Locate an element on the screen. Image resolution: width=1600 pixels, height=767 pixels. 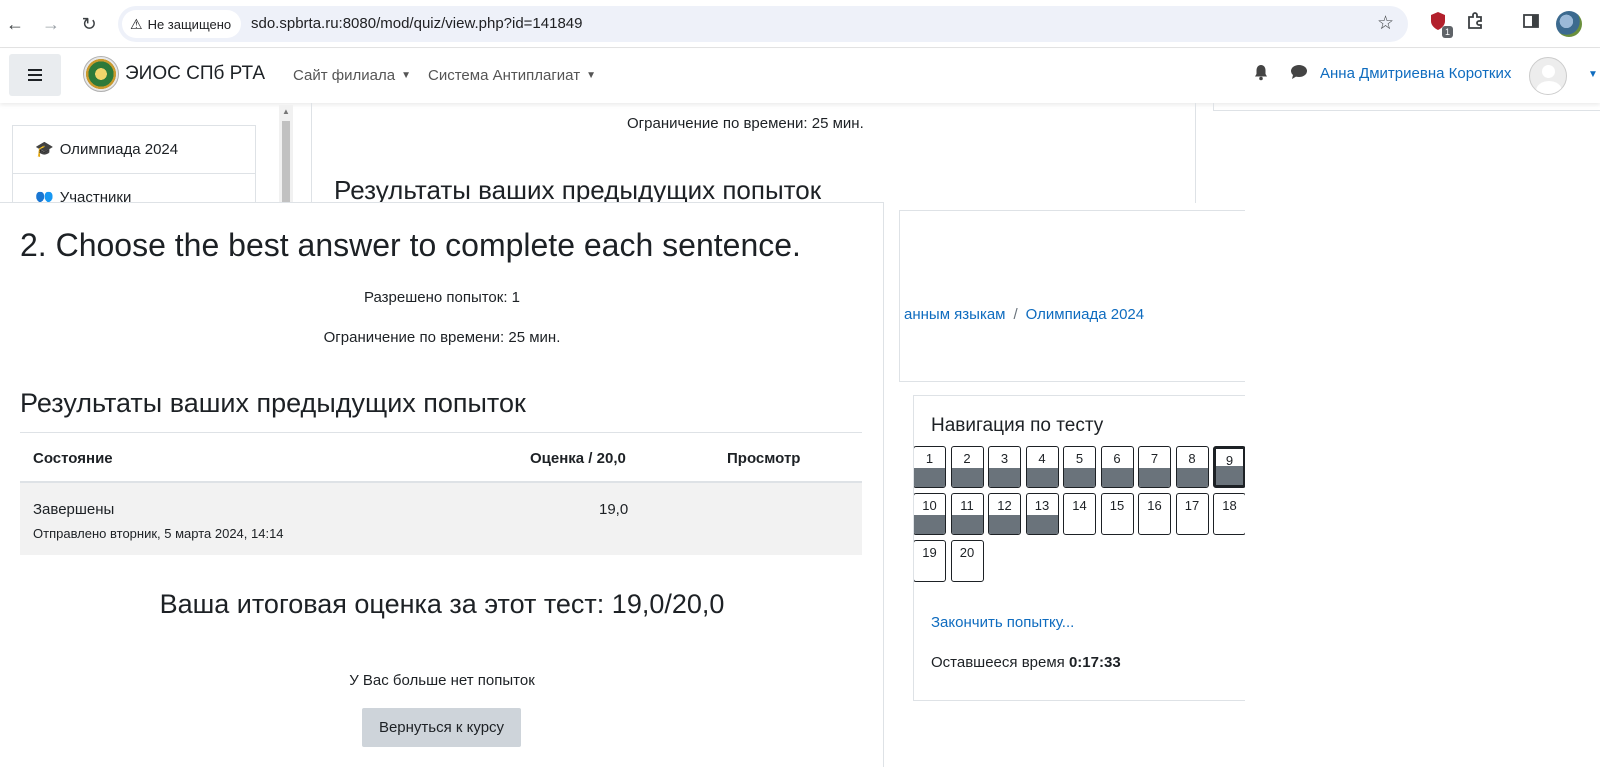
question-number: 10 is located at coordinates (929, 505).